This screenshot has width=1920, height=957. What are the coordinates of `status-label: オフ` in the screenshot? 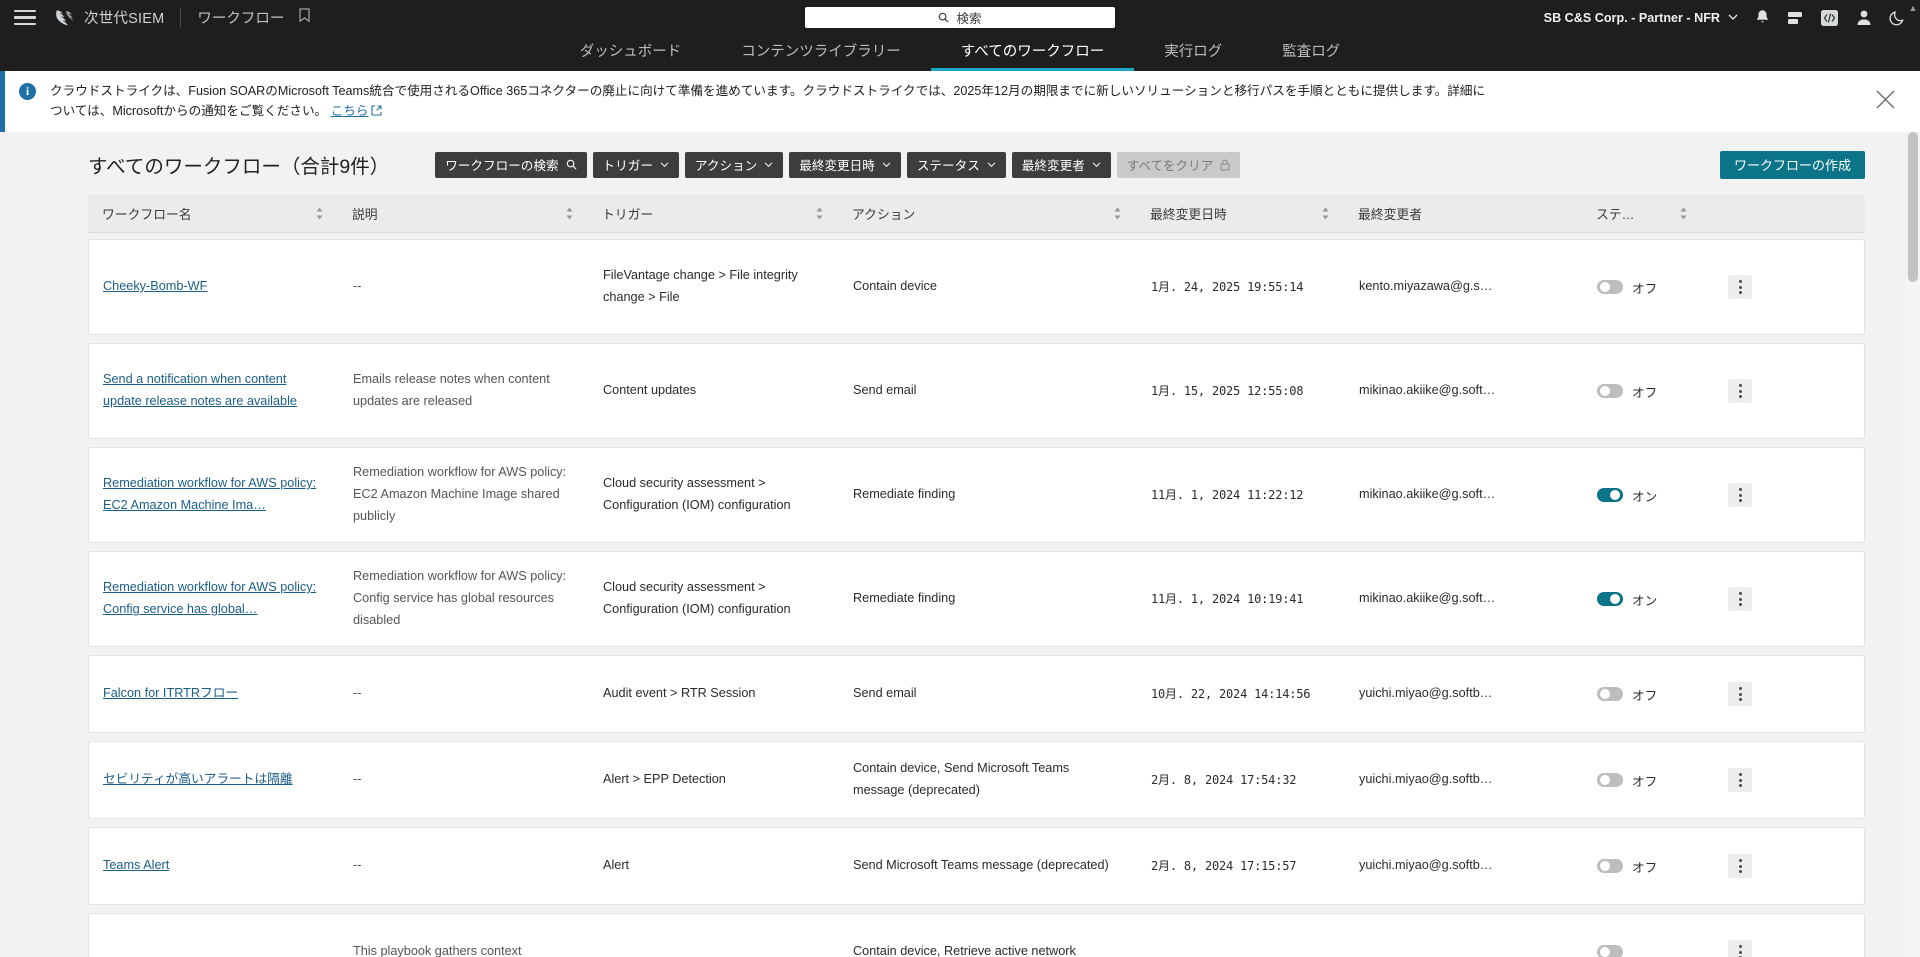 It's located at (1645, 695).